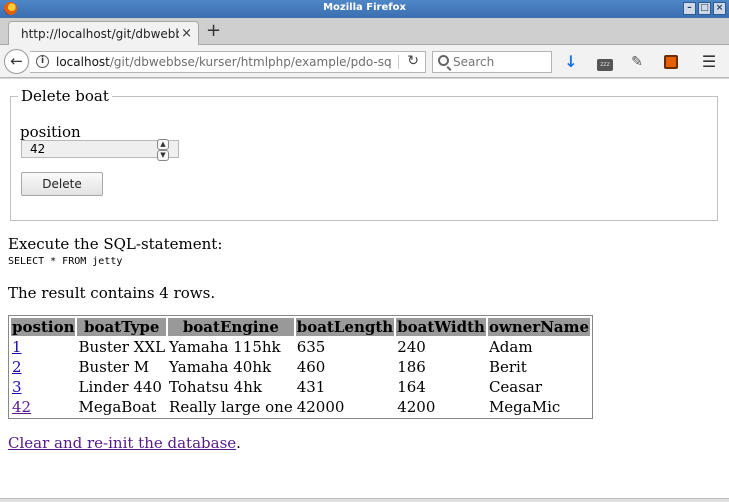 This screenshot has width=729, height=502. I want to click on window-title-bar: Mozilla Firefox – □ ×, so click(364, 9).